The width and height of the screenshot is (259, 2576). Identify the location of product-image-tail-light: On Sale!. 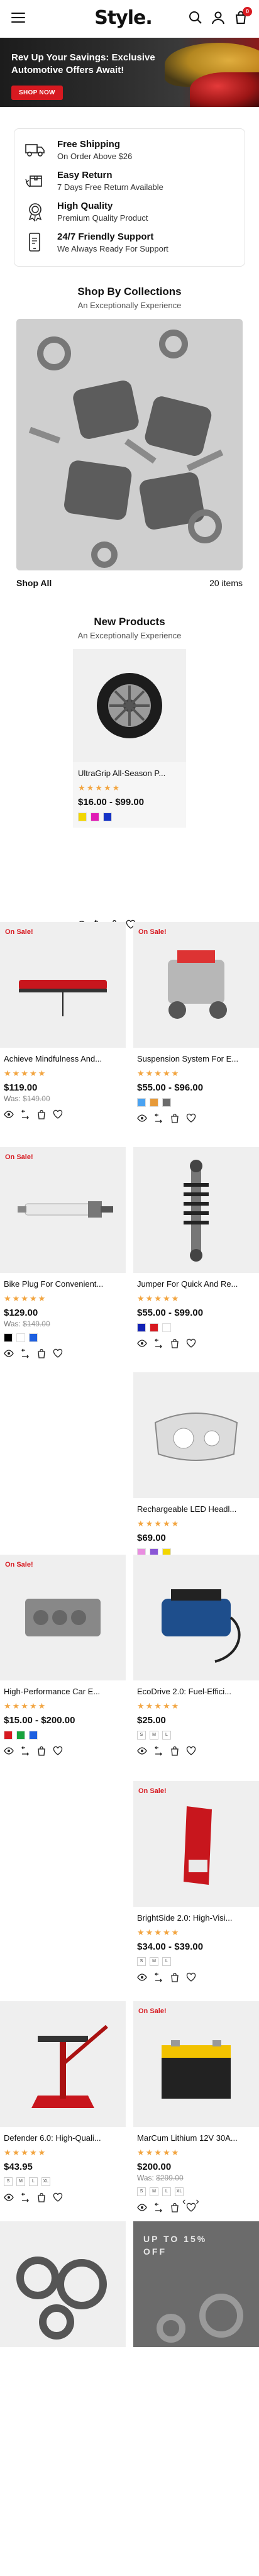
(196, 1844).